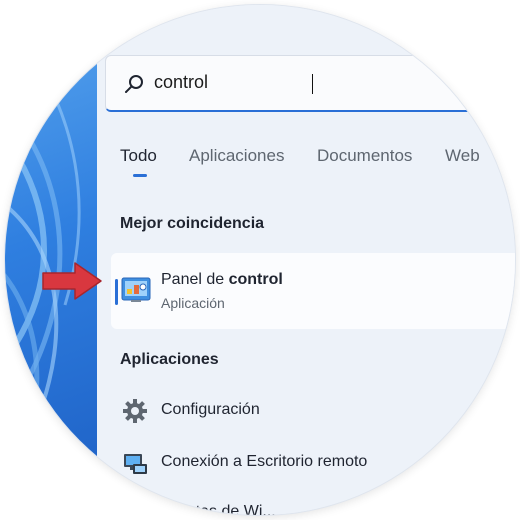 Image resolution: width=520 pixels, height=520 pixels. I want to click on search-box, so click(310, 83).